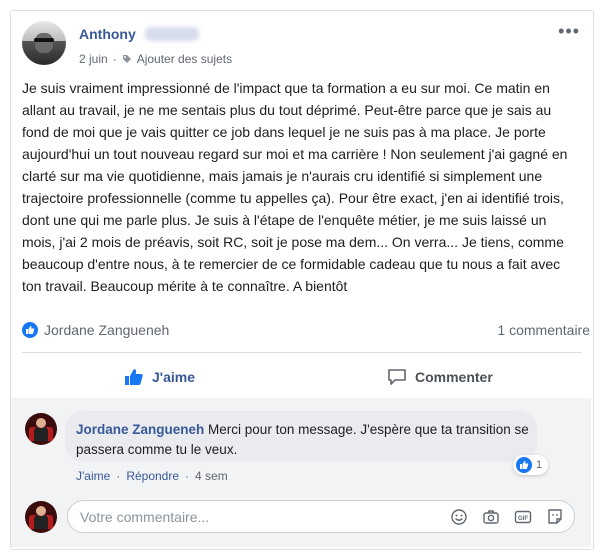 This screenshot has height=557, width=604. What do you see at coordinates (459, 517) in the screenshot?
I see `emoji-icon` at bounding box center [459, 517].